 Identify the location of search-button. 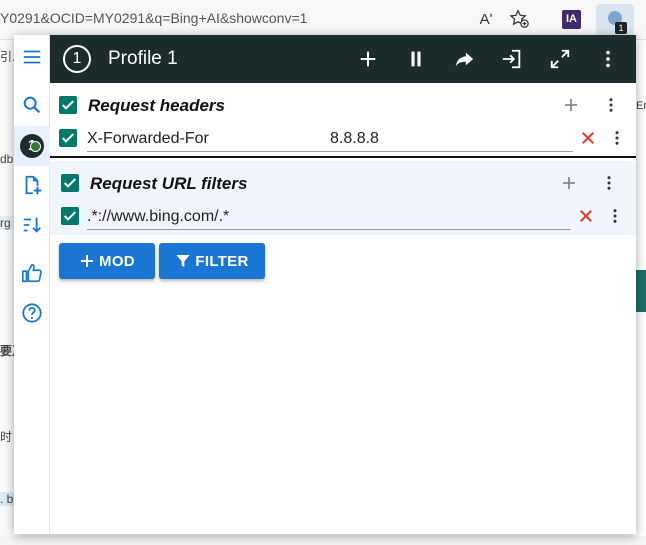
(32, 105).